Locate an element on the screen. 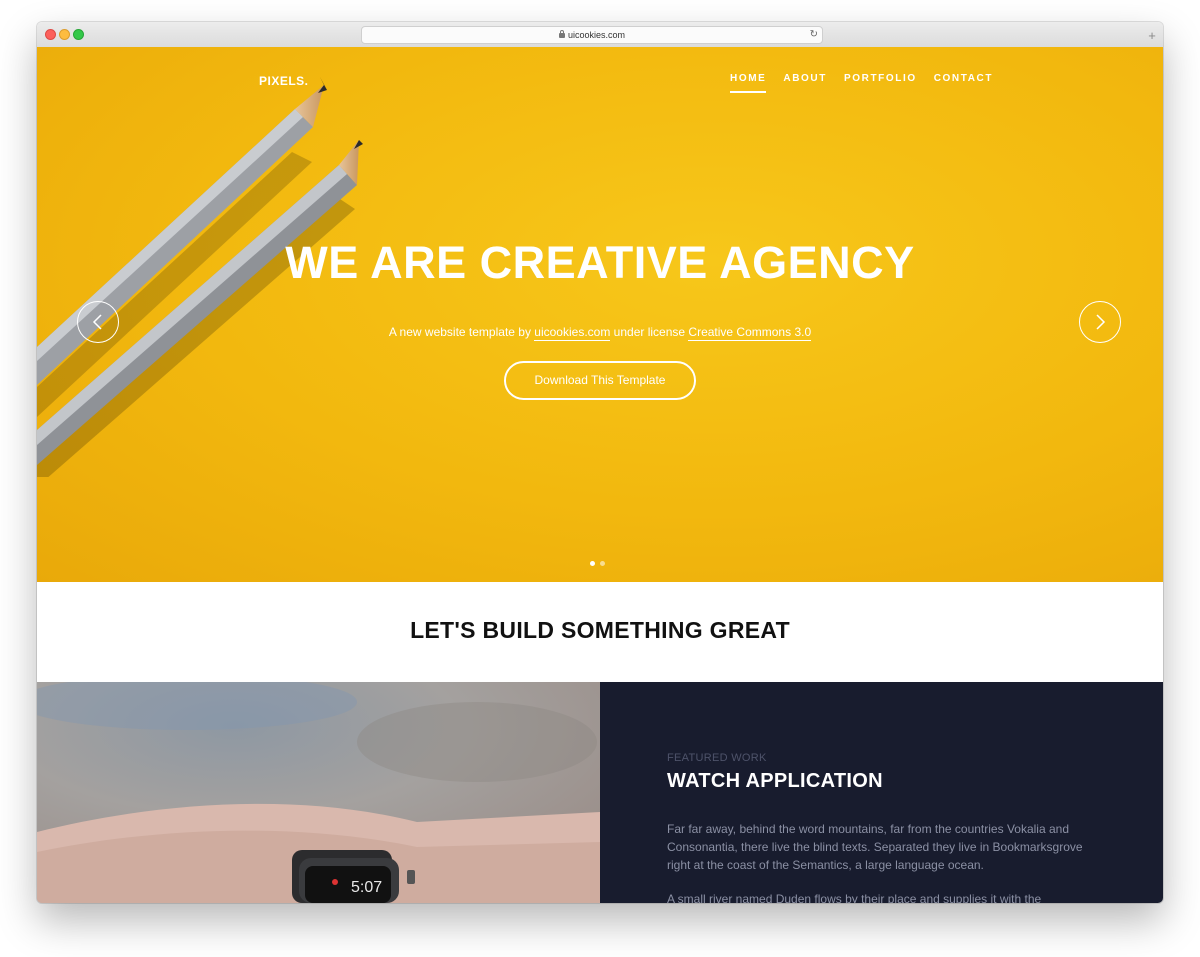  reload-icon: ↻ is located at coordinates (814, 35).